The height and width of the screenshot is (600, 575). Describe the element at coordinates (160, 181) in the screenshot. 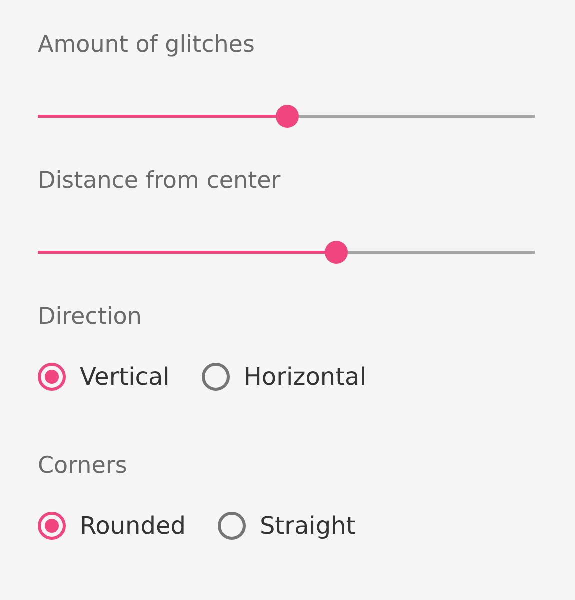

I see `slider-label: Distance from center` at that location.